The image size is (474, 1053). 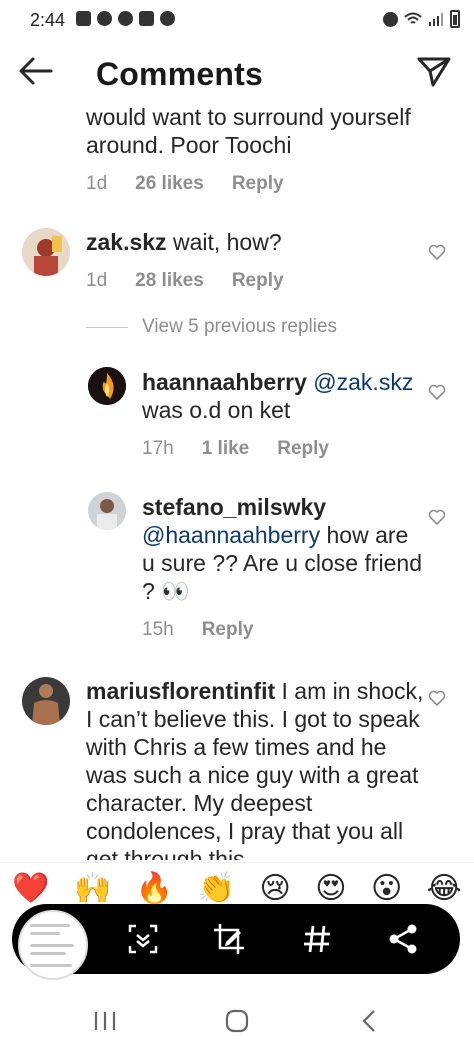 I want to click on like-count: 1 like, so click(x=226, y=449).